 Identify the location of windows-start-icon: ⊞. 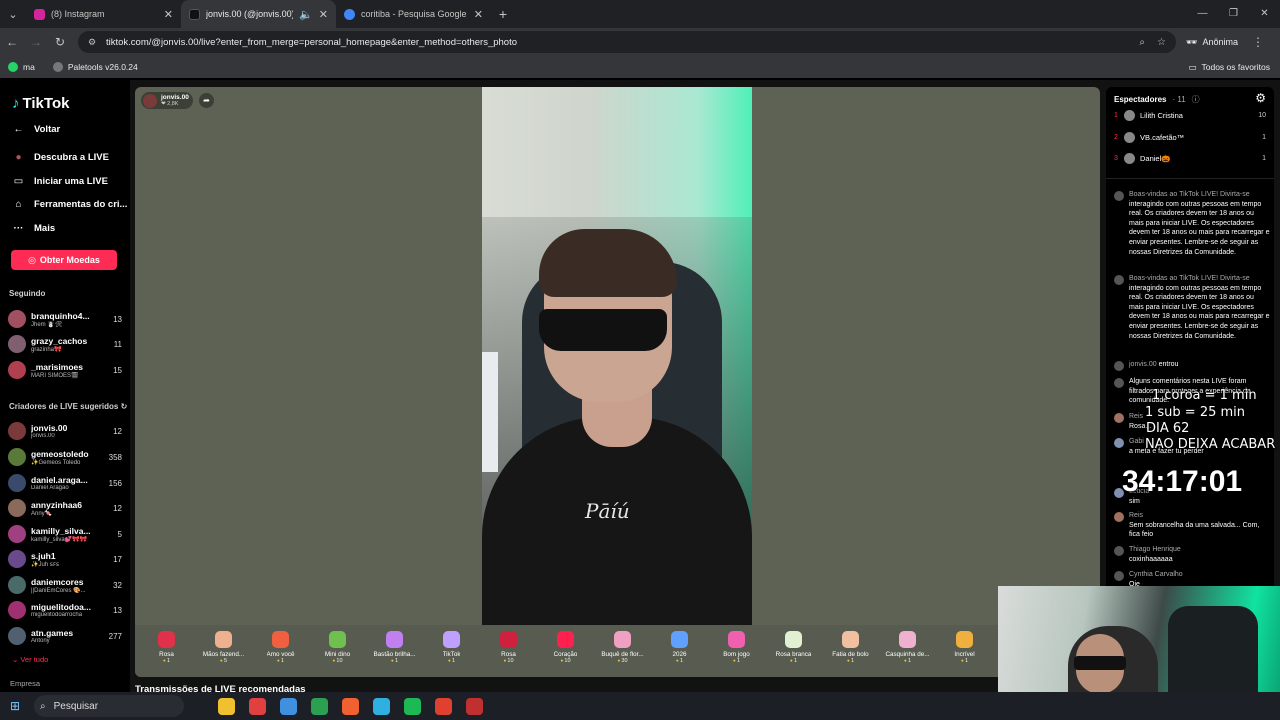
(15, 706).